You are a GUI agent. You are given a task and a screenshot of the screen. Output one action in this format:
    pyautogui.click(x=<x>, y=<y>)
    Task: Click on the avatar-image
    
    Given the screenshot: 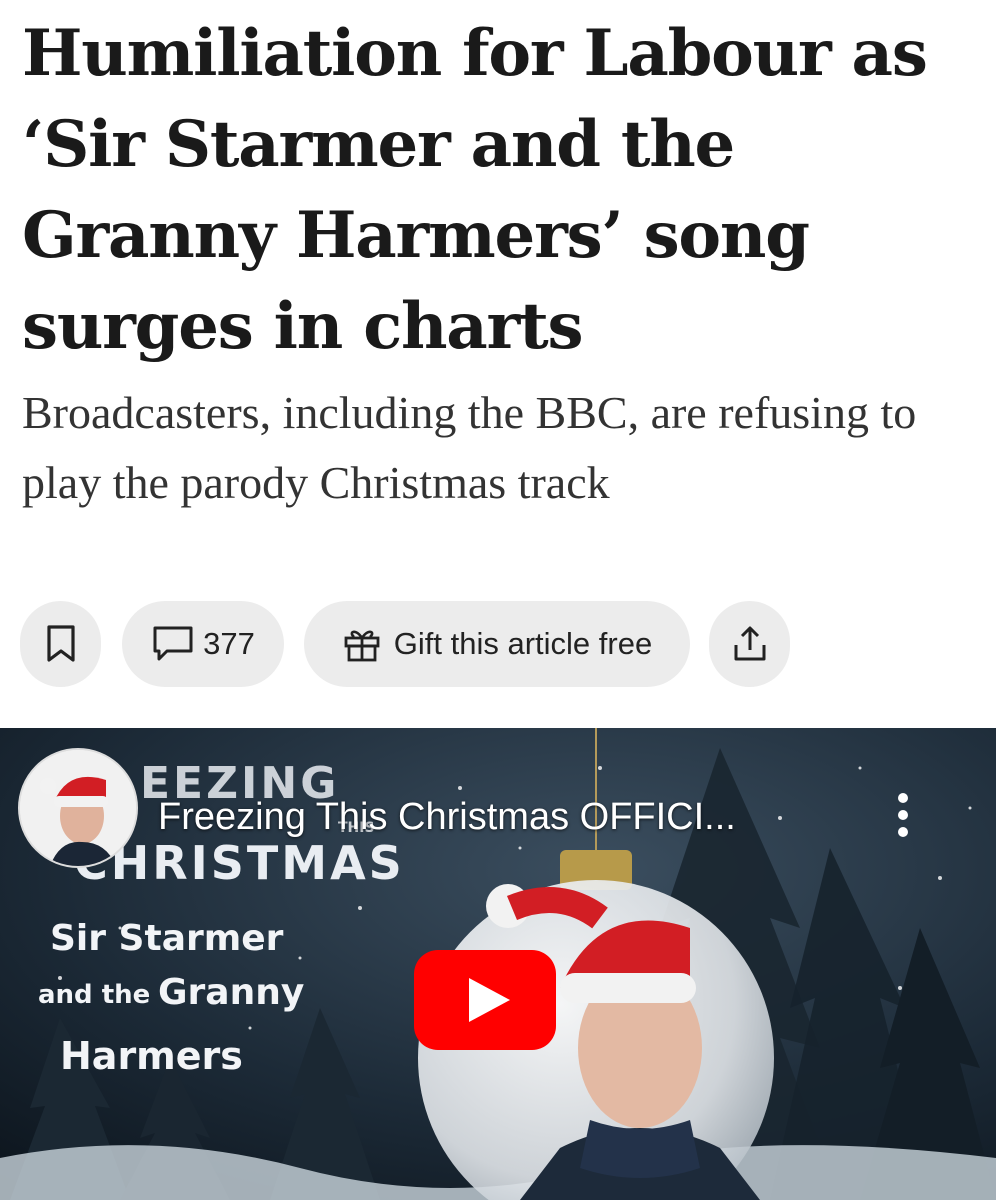 What is the action you would take?
    pyautogui.click(x=78, y=808)
    